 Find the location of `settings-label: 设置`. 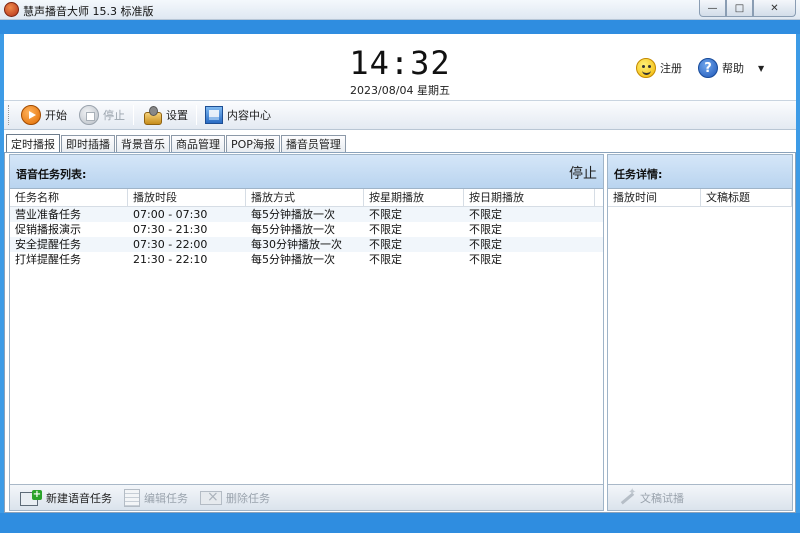

settings-label: 设置 is located at coordinates (177, 115).